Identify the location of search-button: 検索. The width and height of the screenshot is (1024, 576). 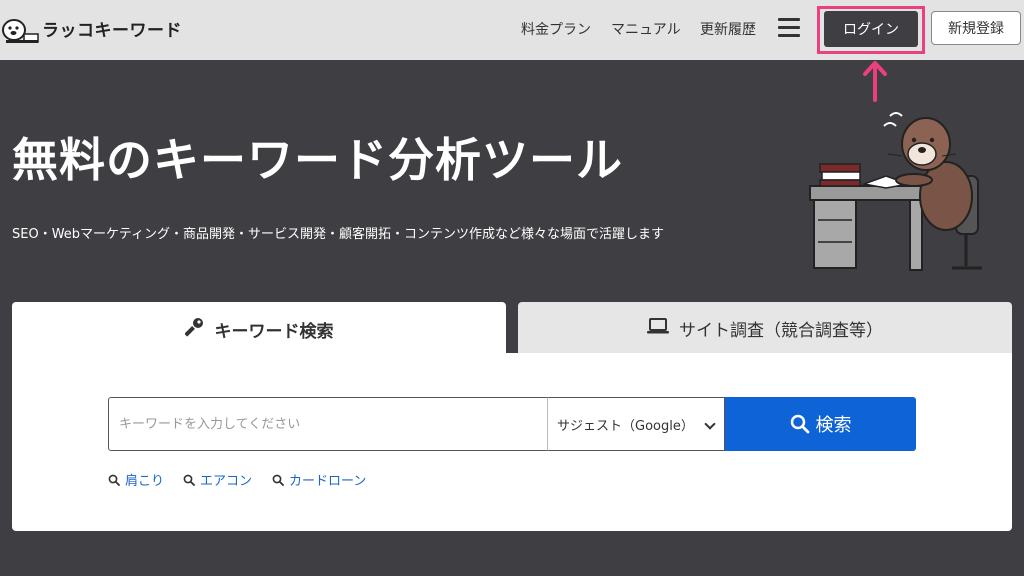
(820, 424).